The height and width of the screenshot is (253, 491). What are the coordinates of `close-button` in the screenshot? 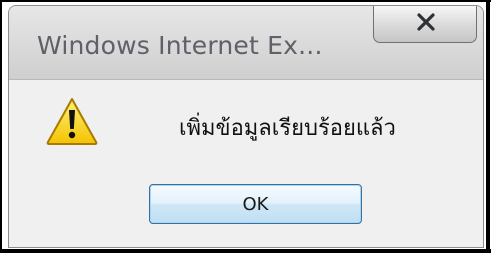 It's located at (425, 24).